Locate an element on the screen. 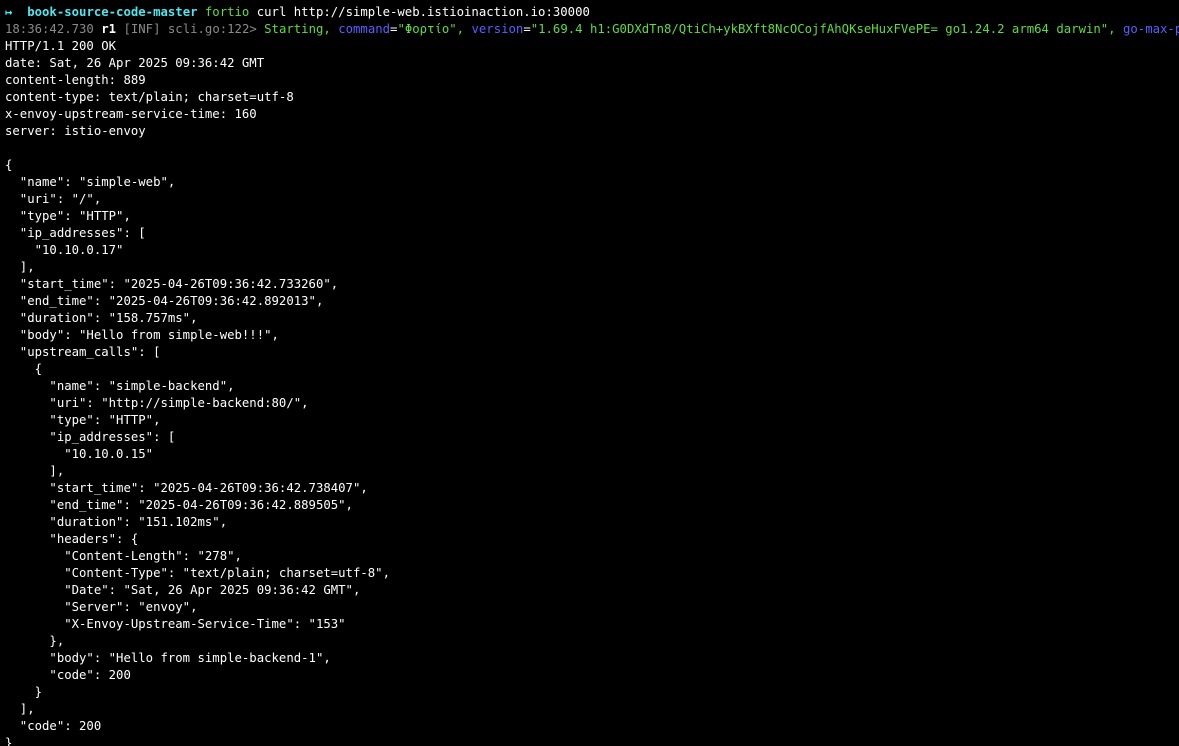 This screenshot has width=1179, height=746. body-line: }, is located at coordinates (35, 641).